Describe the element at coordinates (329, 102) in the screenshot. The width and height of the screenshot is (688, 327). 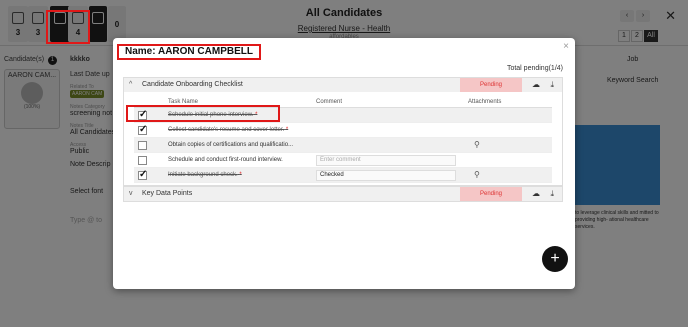
I see `column-comment: Comment` at that location.